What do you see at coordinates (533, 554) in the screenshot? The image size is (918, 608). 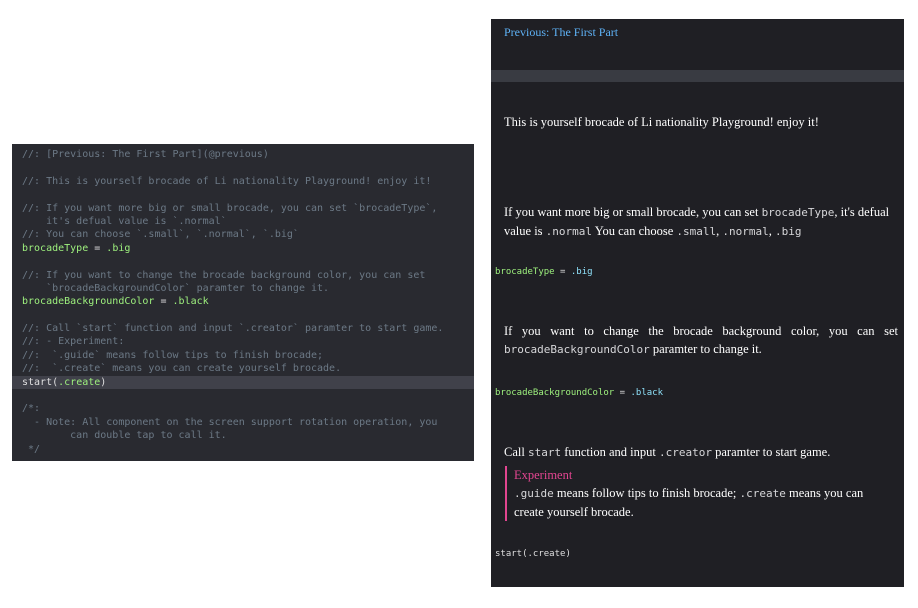 I see `code-block-start: start(.create)` at bounding box center [533, 554].